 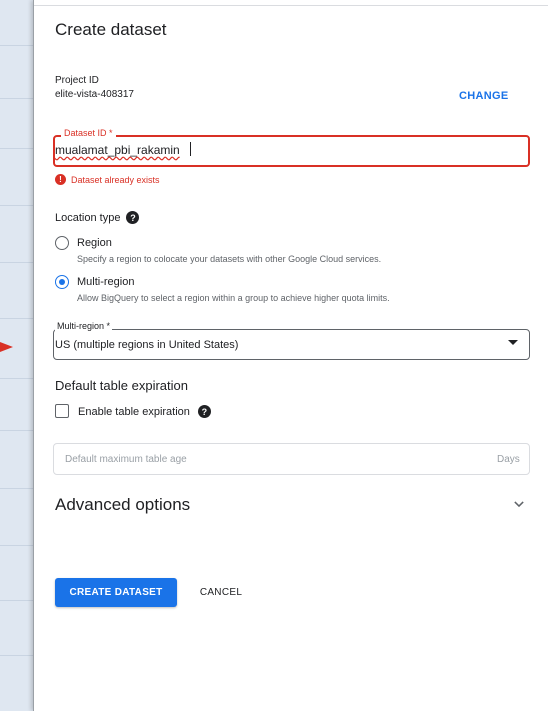 I want to click on change-project-button: CHANGE, so click(x=483, y=96).